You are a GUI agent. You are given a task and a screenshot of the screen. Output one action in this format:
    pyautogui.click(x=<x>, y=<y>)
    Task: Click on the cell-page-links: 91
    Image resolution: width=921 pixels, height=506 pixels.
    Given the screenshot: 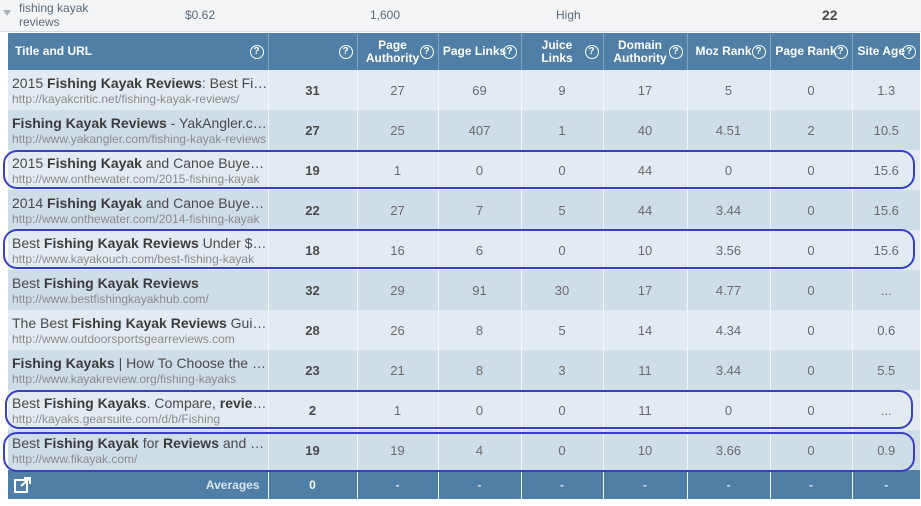 What is the action you would take?
    pyautogui.click(x=480, y=290)
    